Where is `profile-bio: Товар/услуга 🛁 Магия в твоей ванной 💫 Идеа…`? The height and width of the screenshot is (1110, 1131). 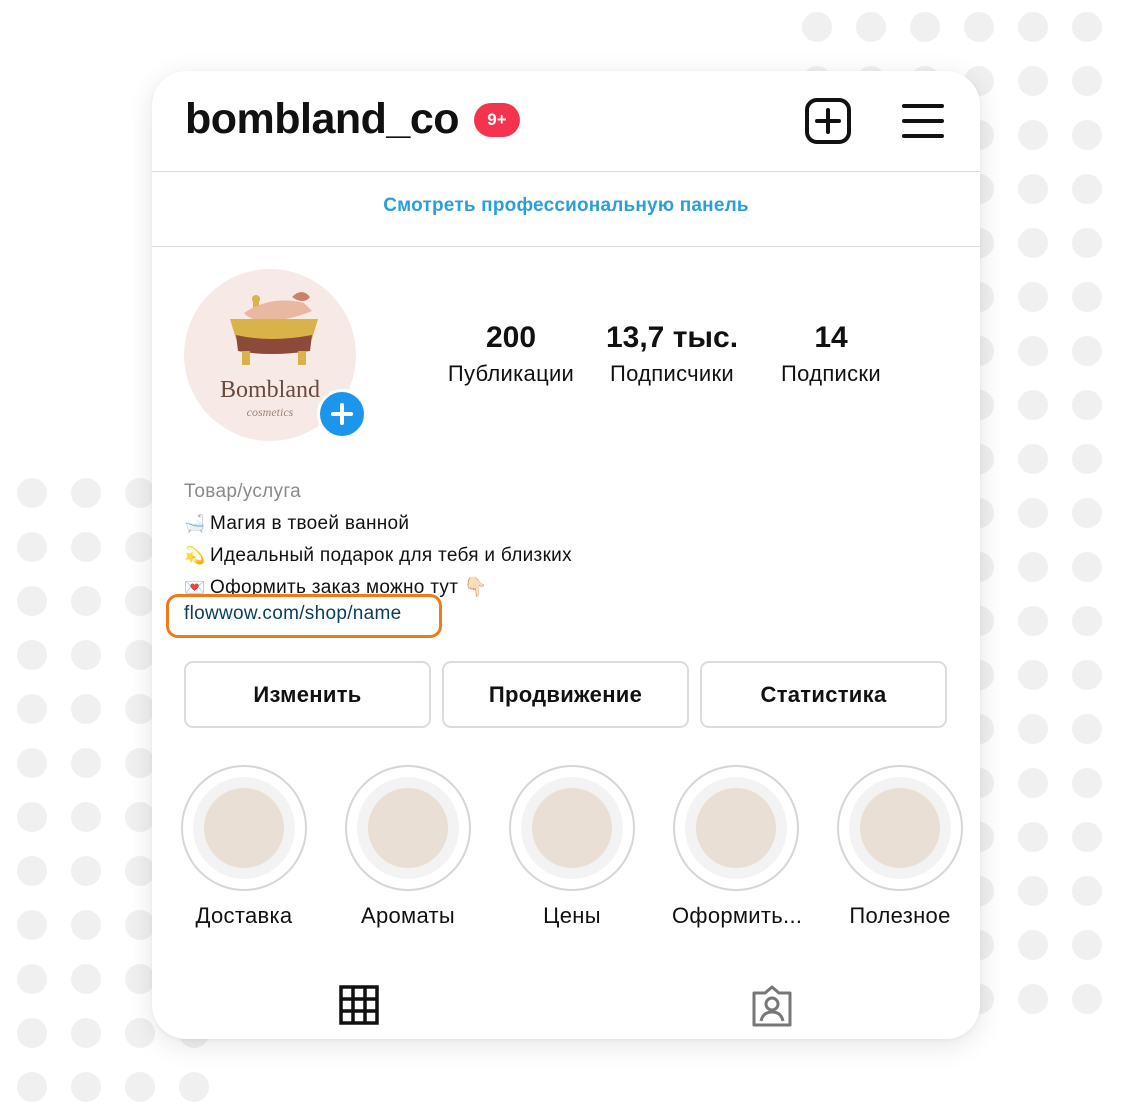 profile-bio: Товар/услуга 🛁 Магия в твоей ванной 💫 Идеа… is located at coordinates (378, 540).